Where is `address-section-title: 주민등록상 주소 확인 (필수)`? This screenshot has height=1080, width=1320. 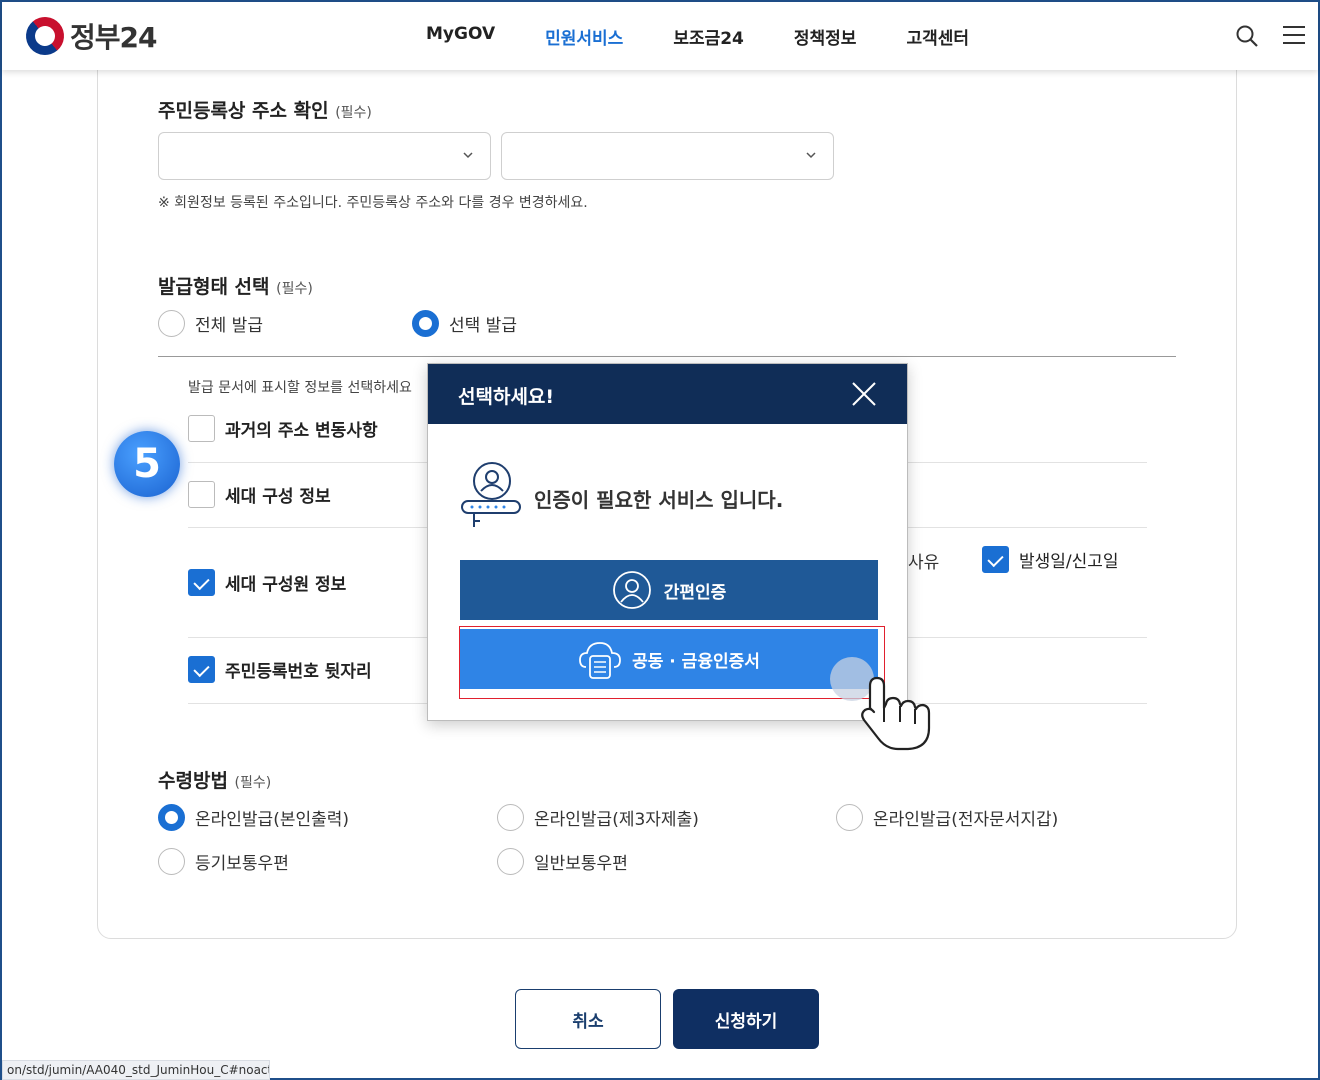
address-section-title: 주민등록상 주소 확인 (필수) is located at coordinates (265, 109).